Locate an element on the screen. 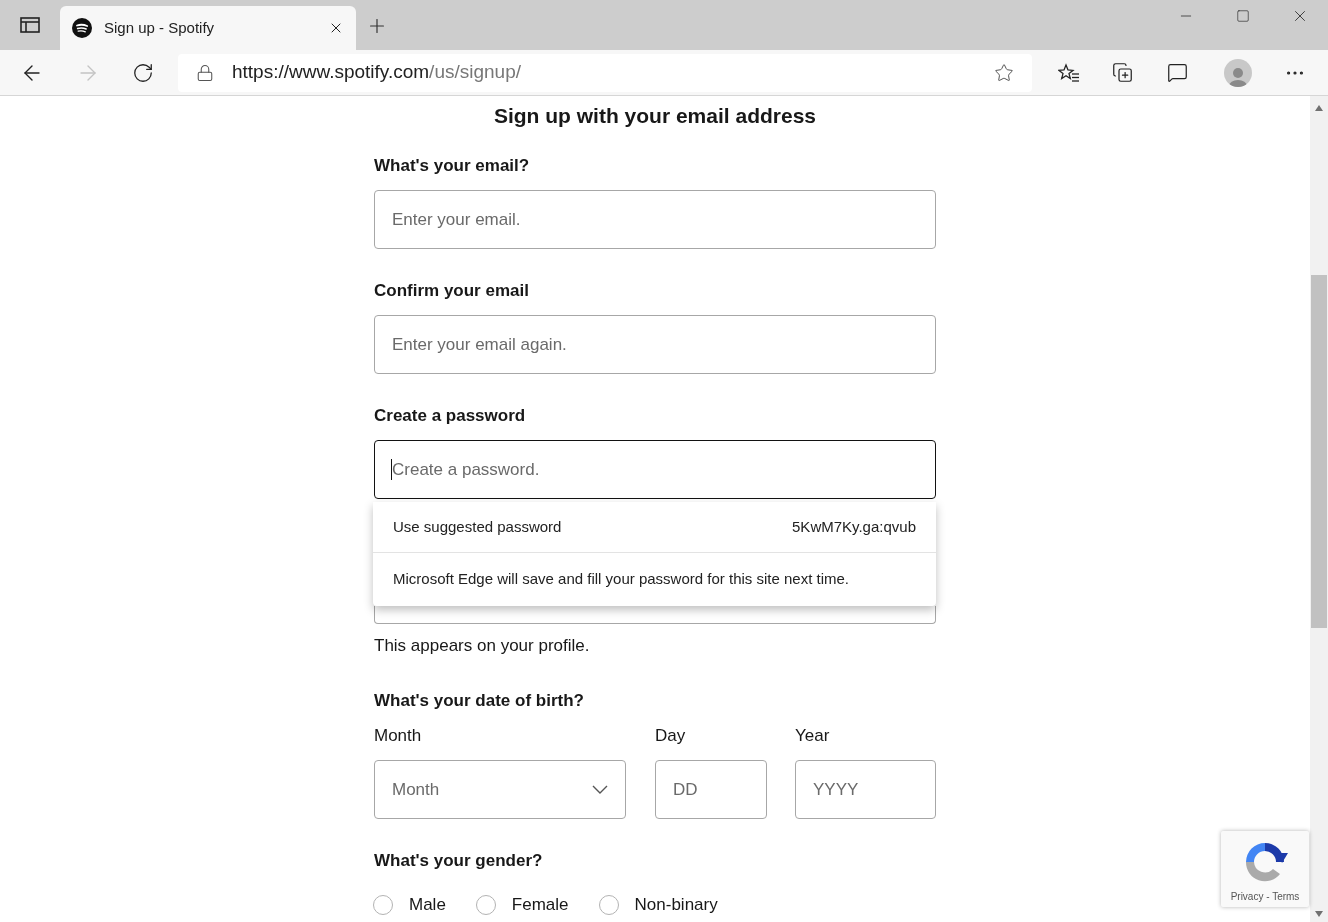 The height and width of the screenshot is (922, 1328). privacy-terms-links: Privacy - Terms is located at coordinates (1265, 896).